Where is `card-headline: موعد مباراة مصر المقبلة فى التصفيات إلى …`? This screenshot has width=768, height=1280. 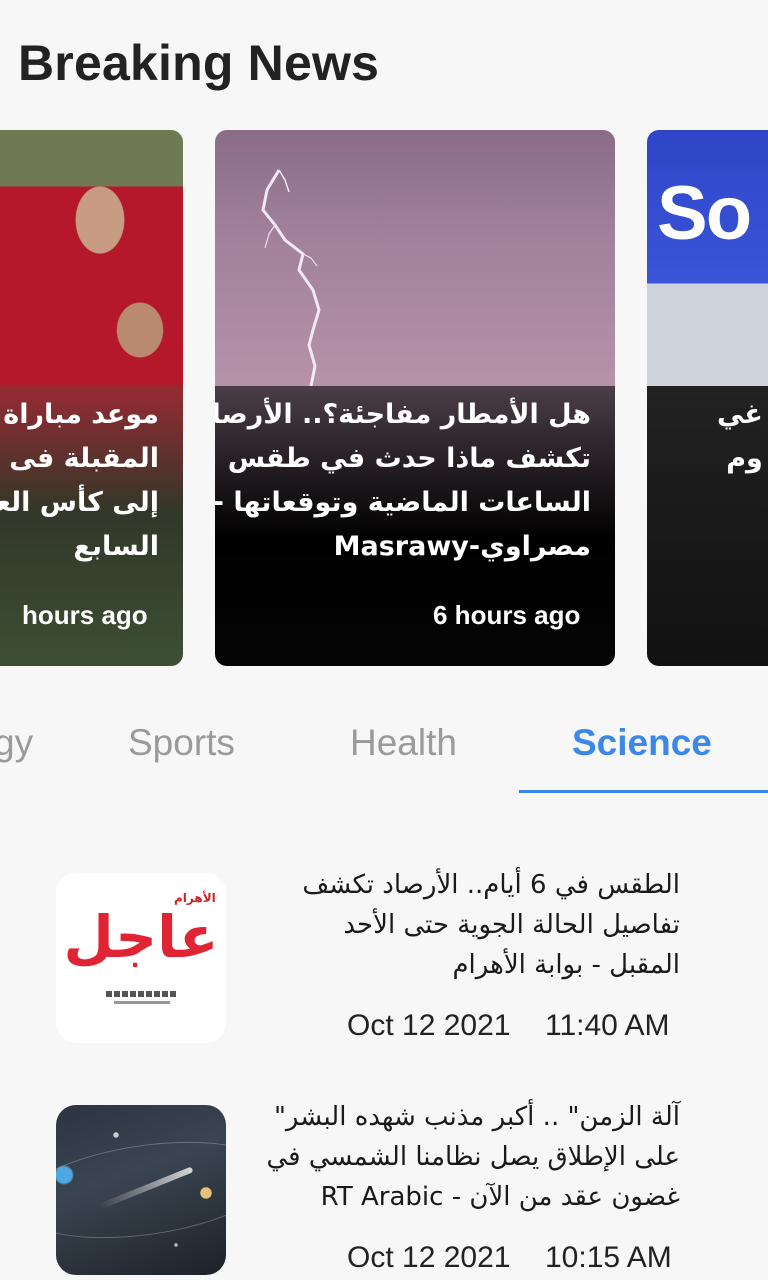 card-headline: موعد مباراة مصر المقبلة فى التصفيات إلى … is located at coordinates (79, 480).